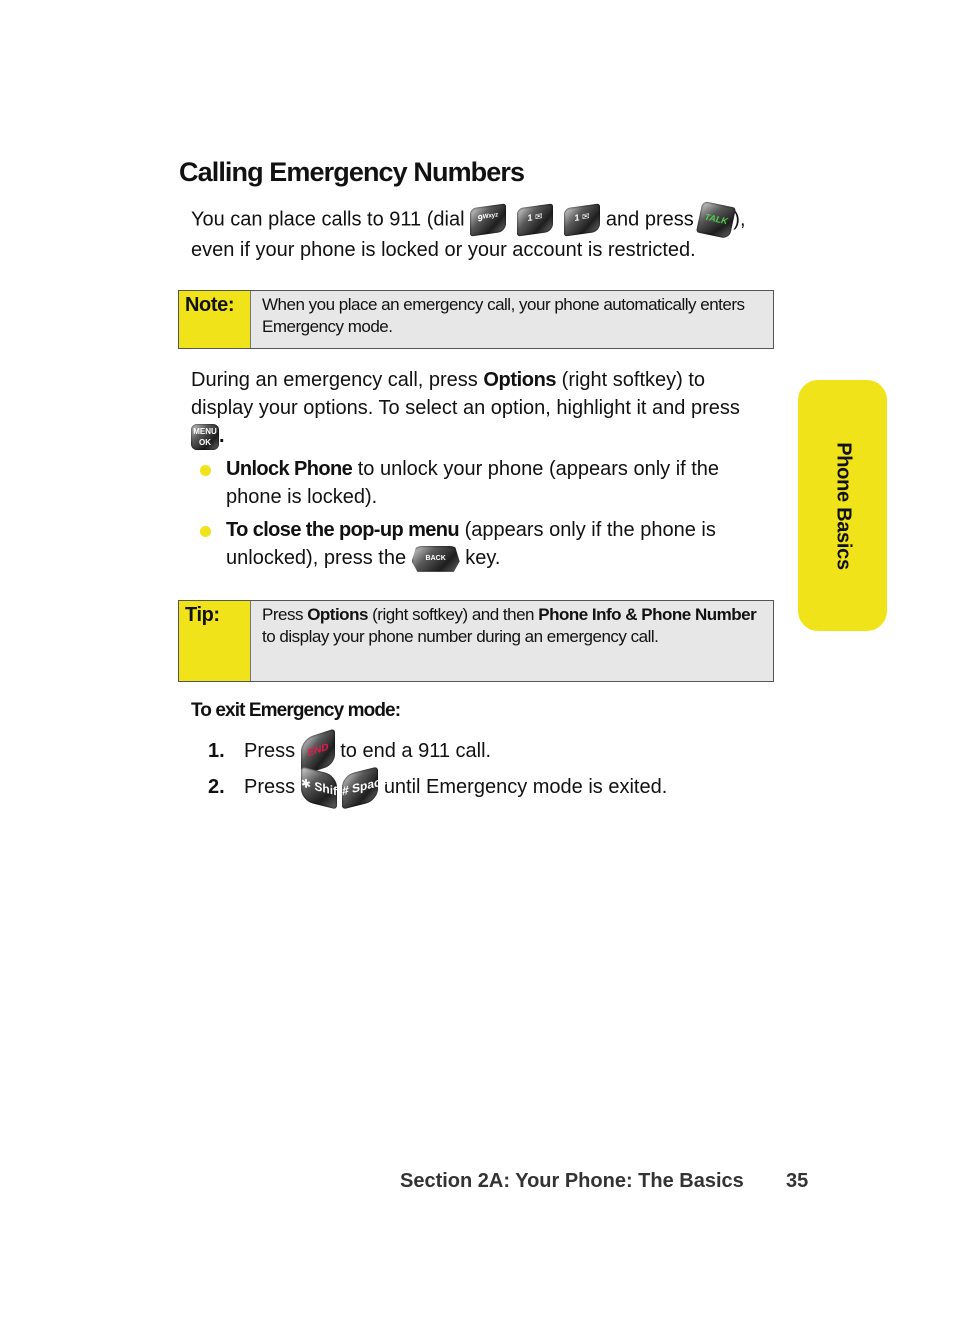 The height and width of the screenshot is (1336, 954). Describe the element at coordinates (289, 469) in the screenshot. I see `bullet-term: Unlock Phone` at that location.